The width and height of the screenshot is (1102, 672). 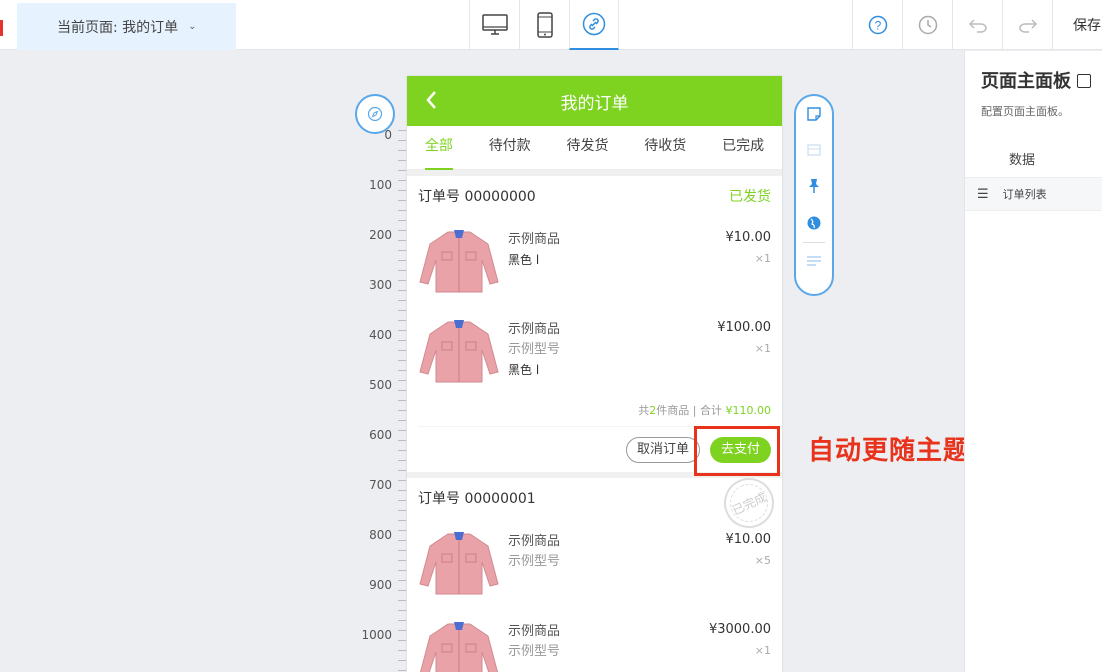 I want to click on order-header: 订单号 00000000 已发货, so click(x=594, y=196).